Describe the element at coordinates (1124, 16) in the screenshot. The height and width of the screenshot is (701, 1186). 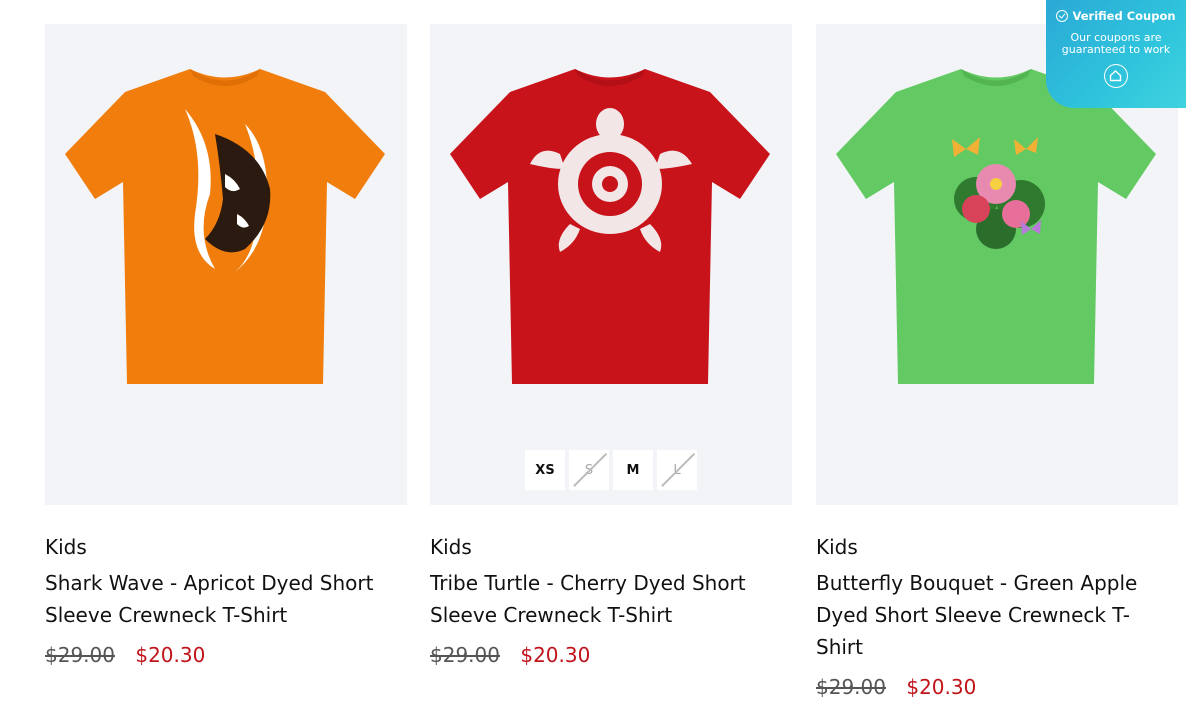
I see `badge-title: Verified Coupon` at that location.